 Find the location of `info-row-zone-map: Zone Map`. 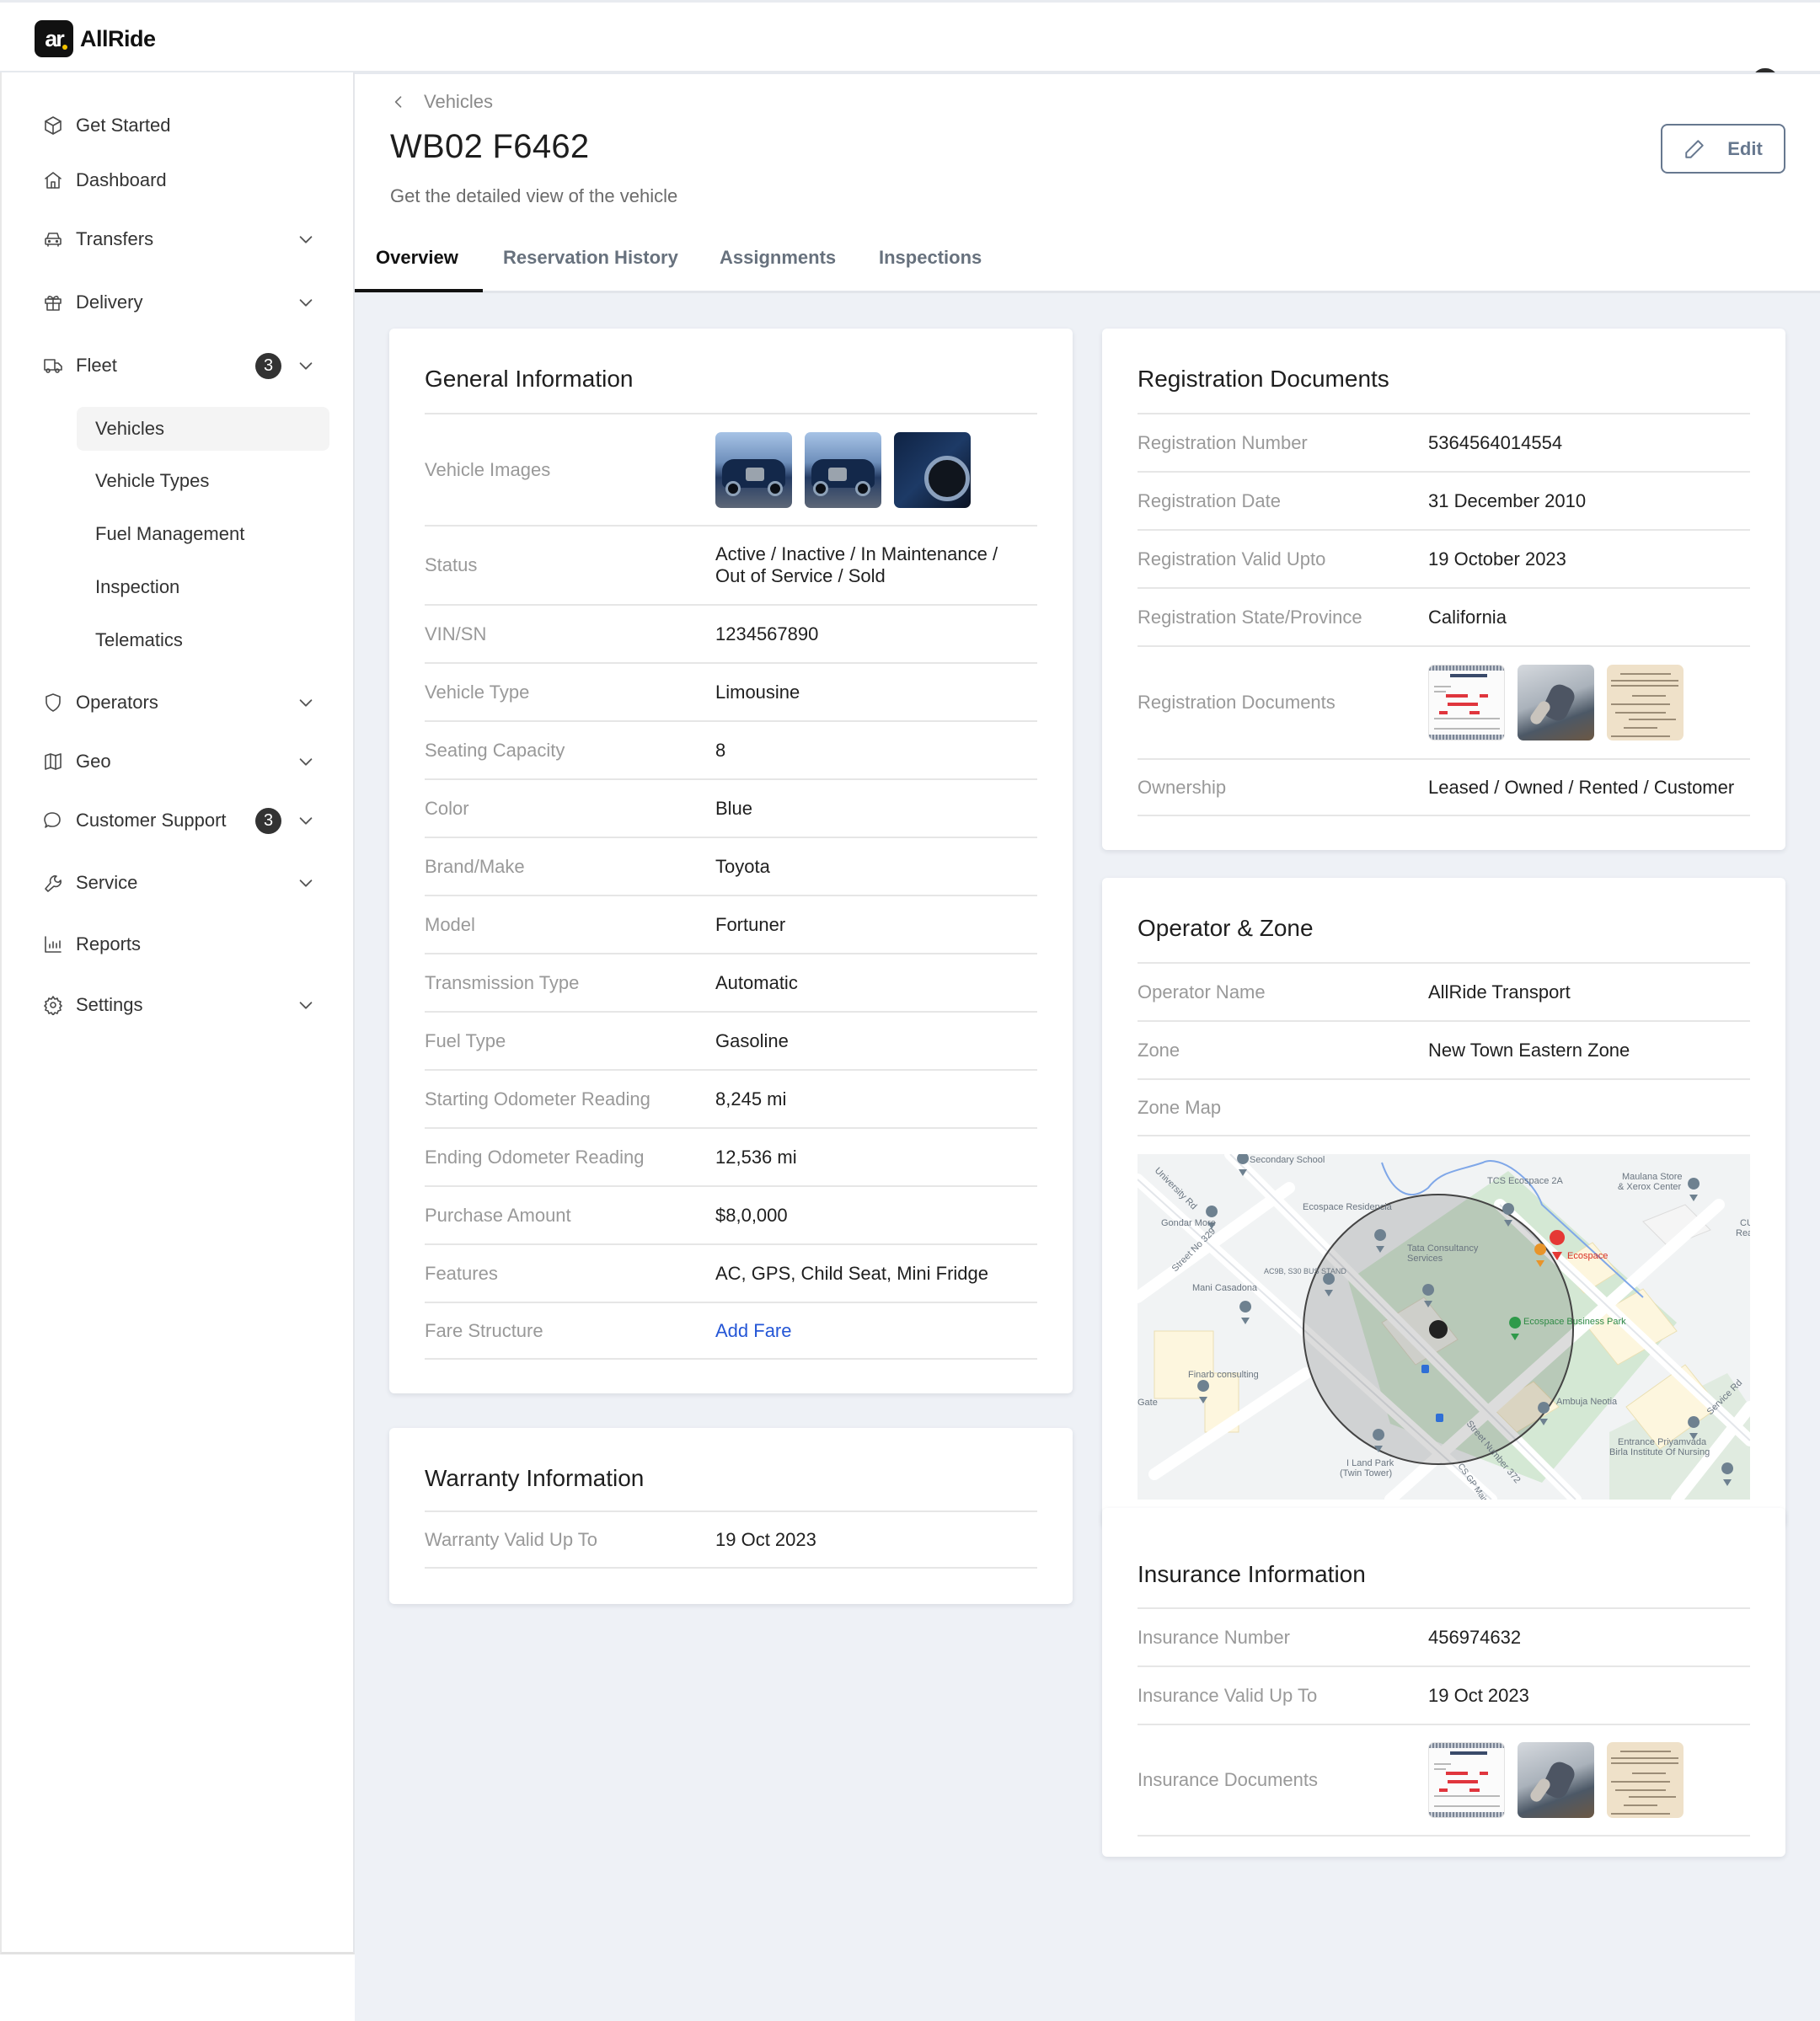

info-row-zone-map: Zone Map is located at coordinates (1444, 1107).